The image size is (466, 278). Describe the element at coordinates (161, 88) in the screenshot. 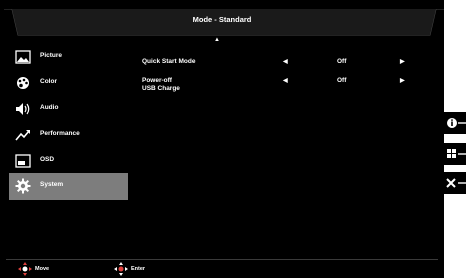

I see `setting-label-line2: USB Charge` at that location.